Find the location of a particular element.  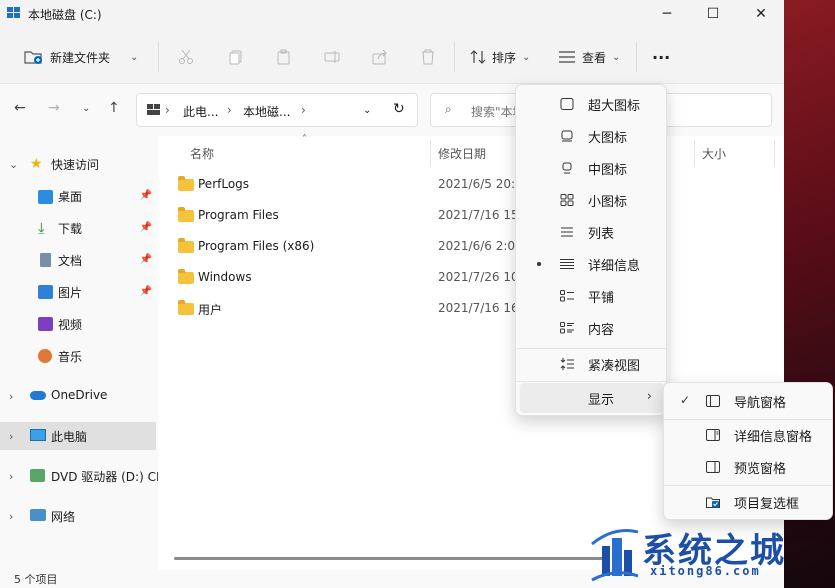

large-icons-icon is located at coordinates (567, 136).